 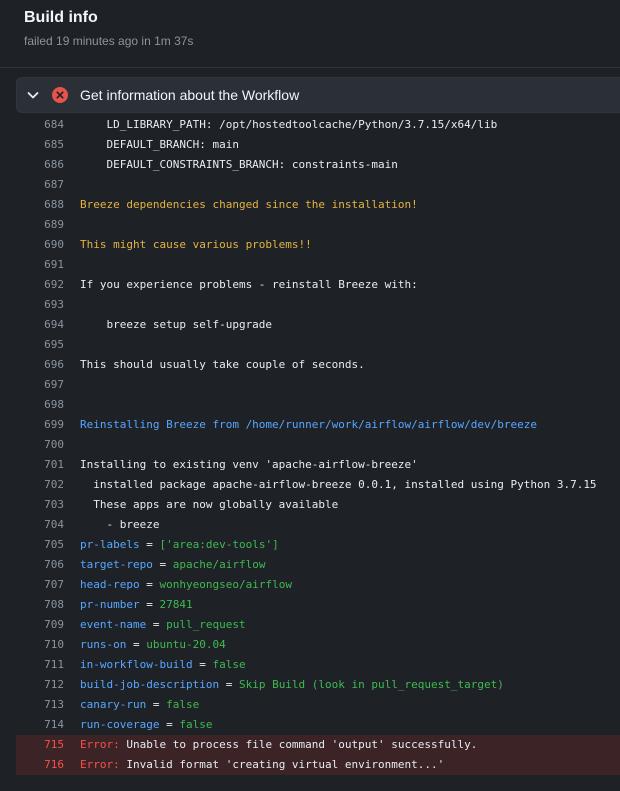 What do you see at coordinates (371, 684) in the screenshot?
I see `log-segment: Skip Build (look in pull_request_target)` at bounding box center [371, 684].